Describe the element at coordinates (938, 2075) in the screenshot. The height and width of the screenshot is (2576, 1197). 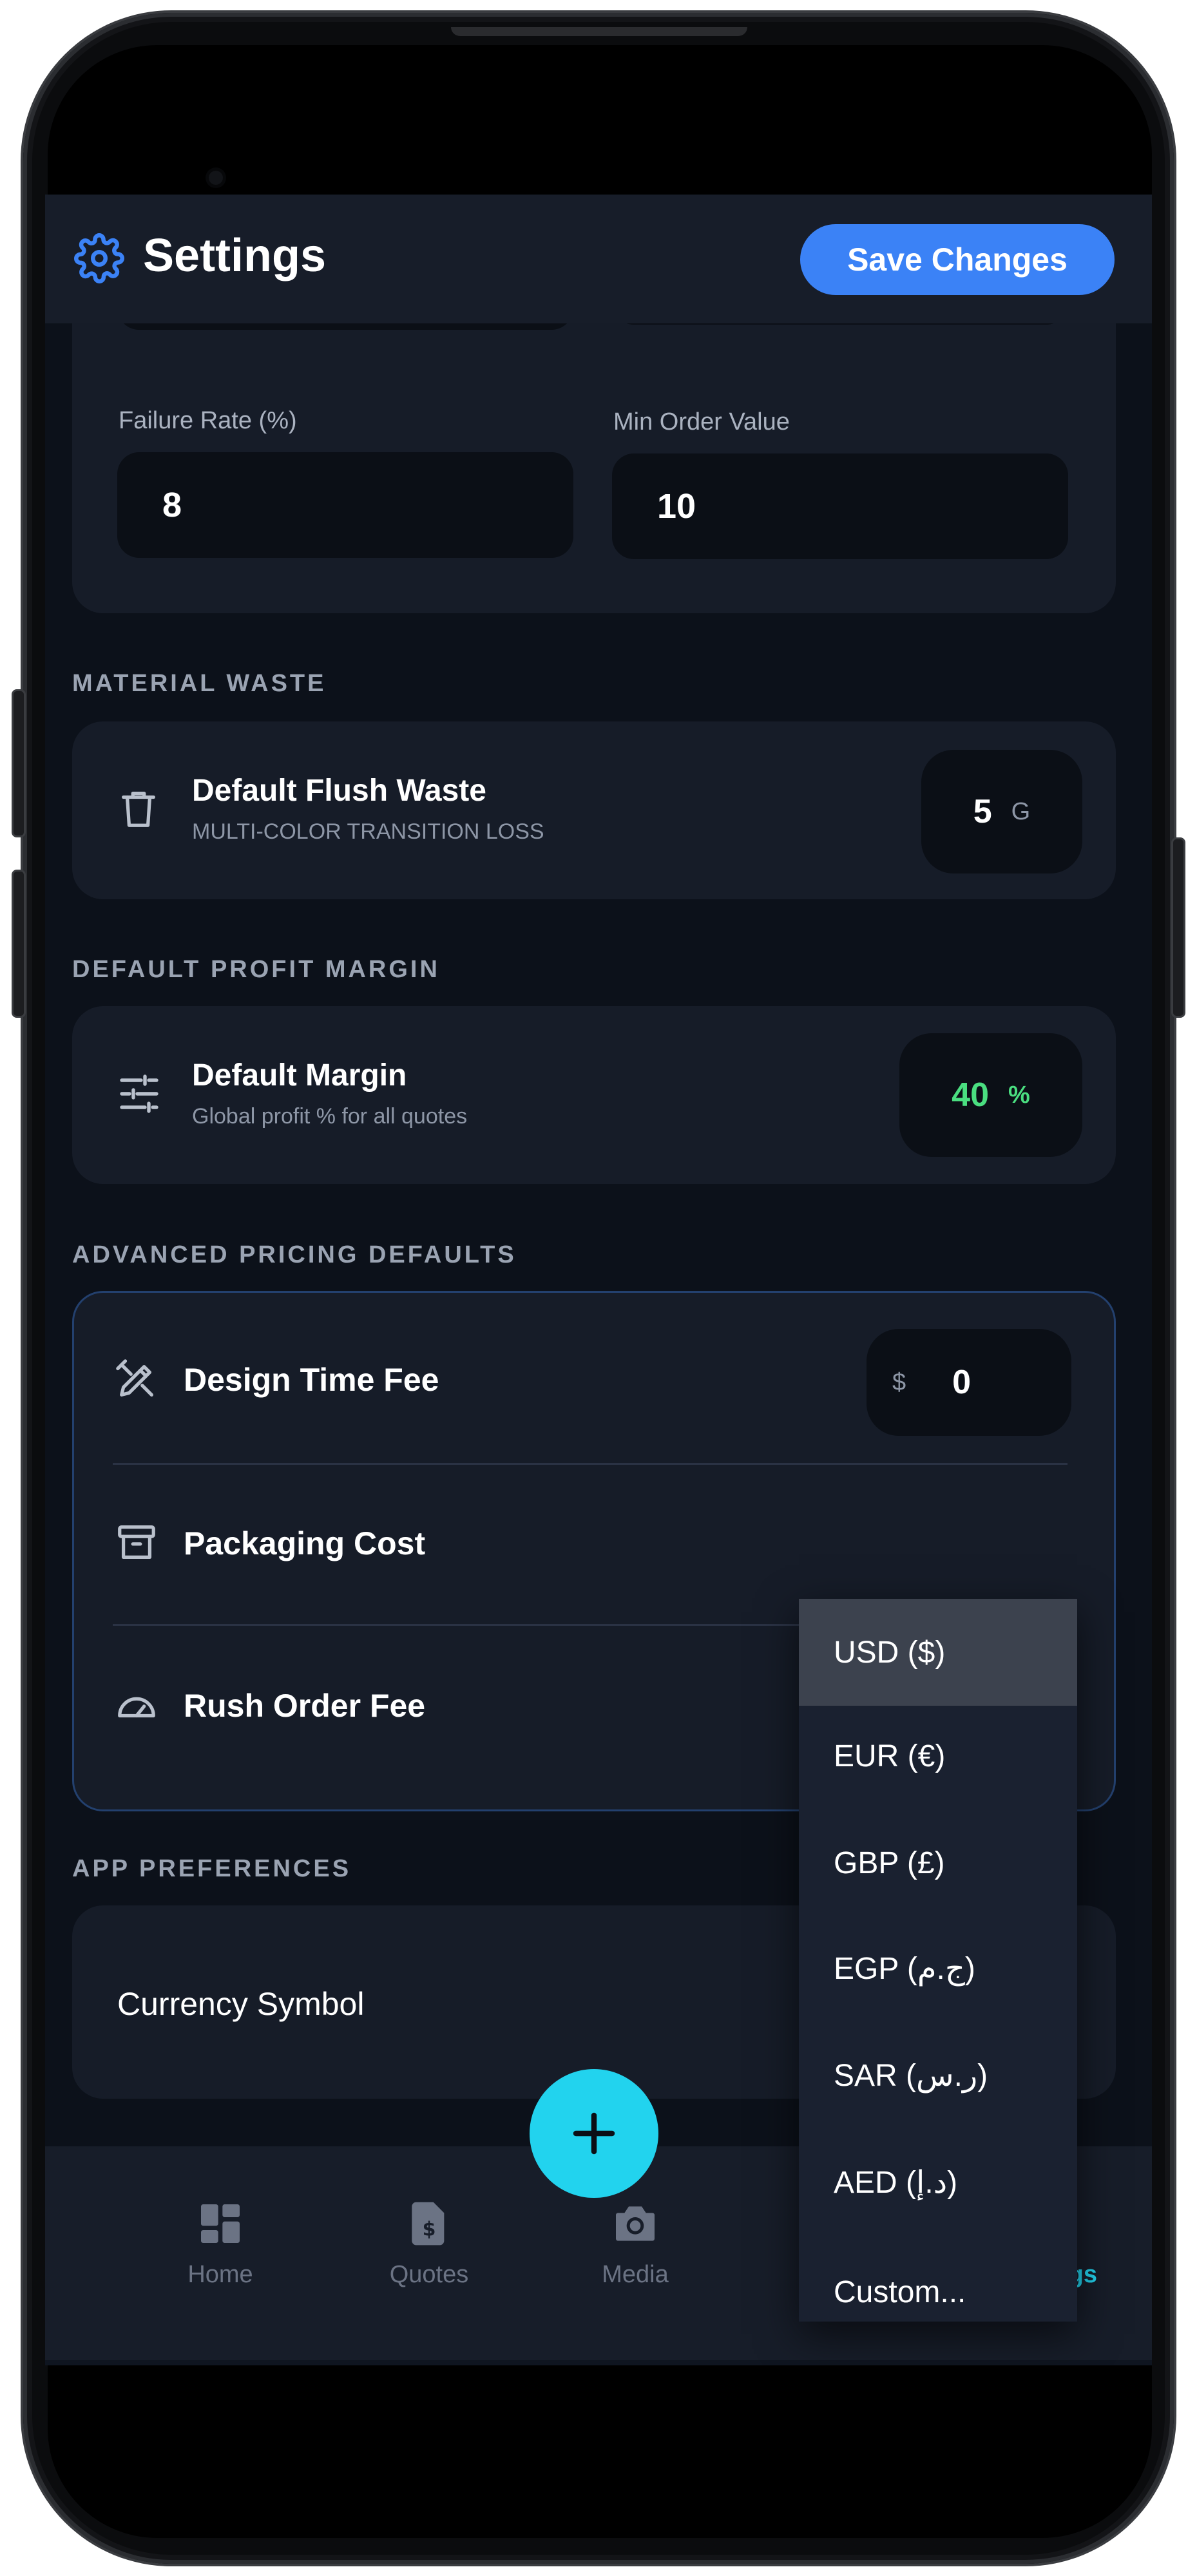
I see `currency-option-sar: SAR (ر.س)` at that location.